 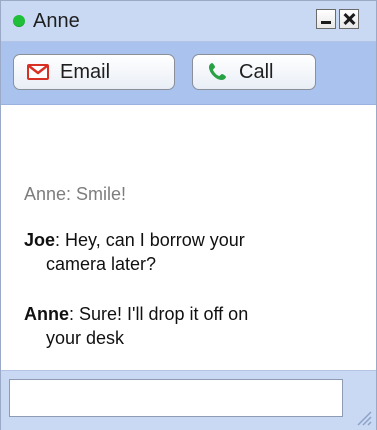 What do you see at coordinates (85, 338) in the screenshot?
I see `message-continuation: your desk` at bounding box center [85, 338].